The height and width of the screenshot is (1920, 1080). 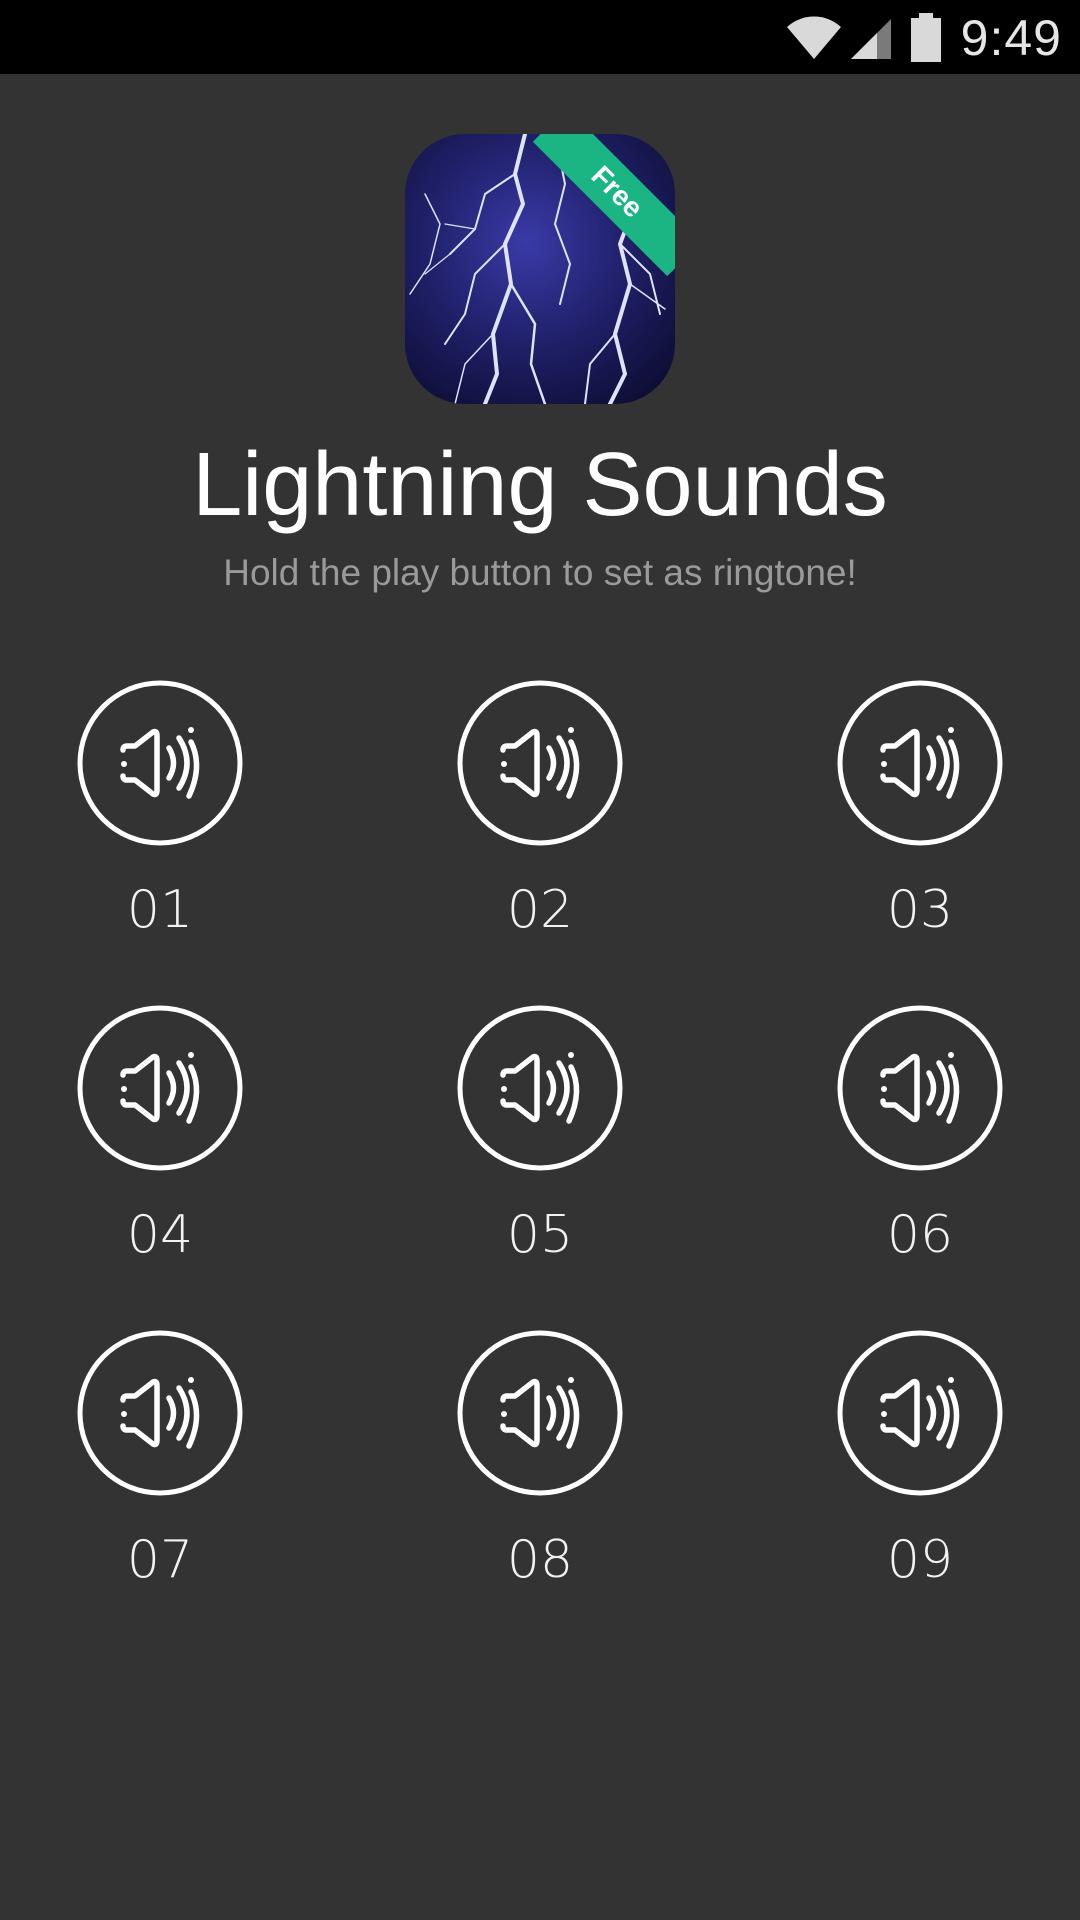 What do you see at coordinates (540, 1560) in the screenshot?
I see `sound-label: 08` at bounding box center [540, 1560].